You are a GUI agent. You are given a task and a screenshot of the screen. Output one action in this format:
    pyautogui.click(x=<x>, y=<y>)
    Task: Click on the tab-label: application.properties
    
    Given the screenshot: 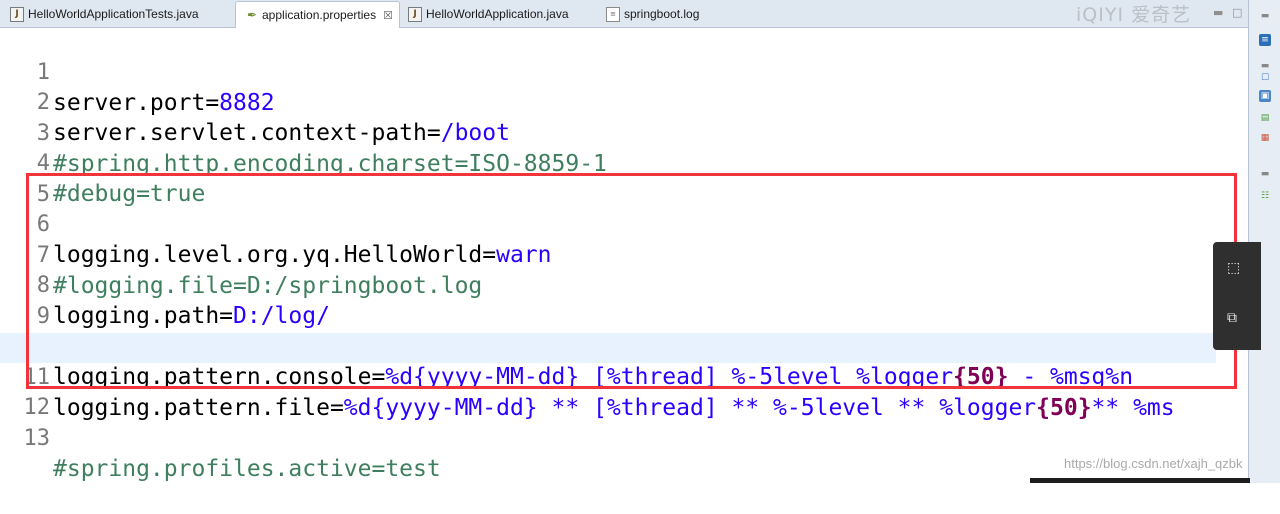 What is the action you would take?
    pyautogui.click(x=319, y=15)
    